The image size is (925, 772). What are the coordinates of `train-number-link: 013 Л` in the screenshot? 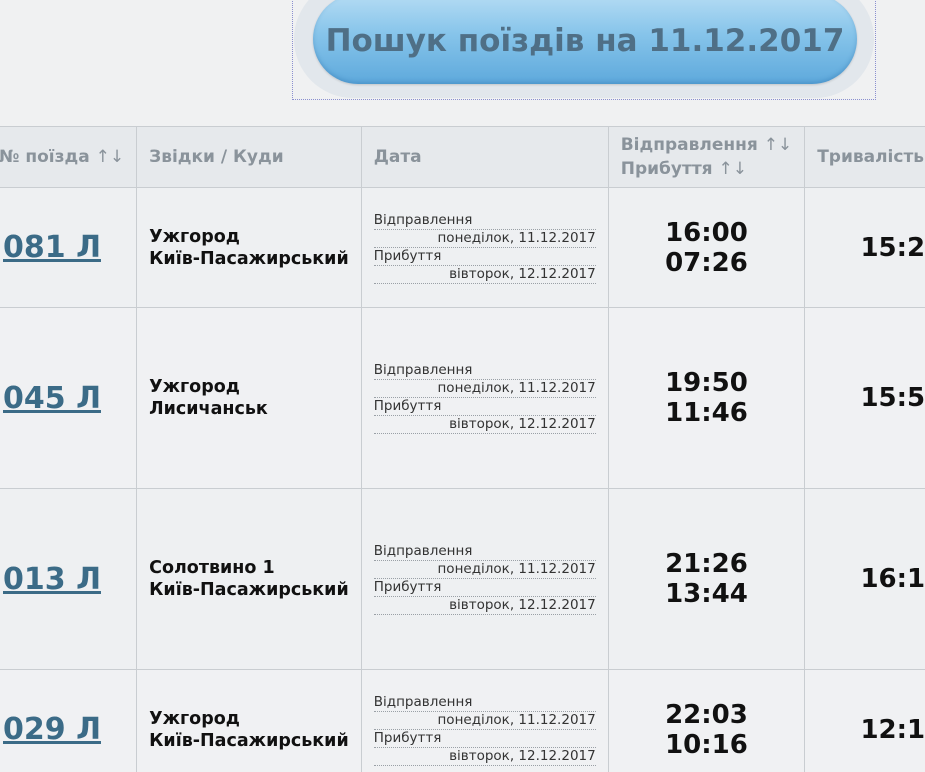 It's located at (69, 579).